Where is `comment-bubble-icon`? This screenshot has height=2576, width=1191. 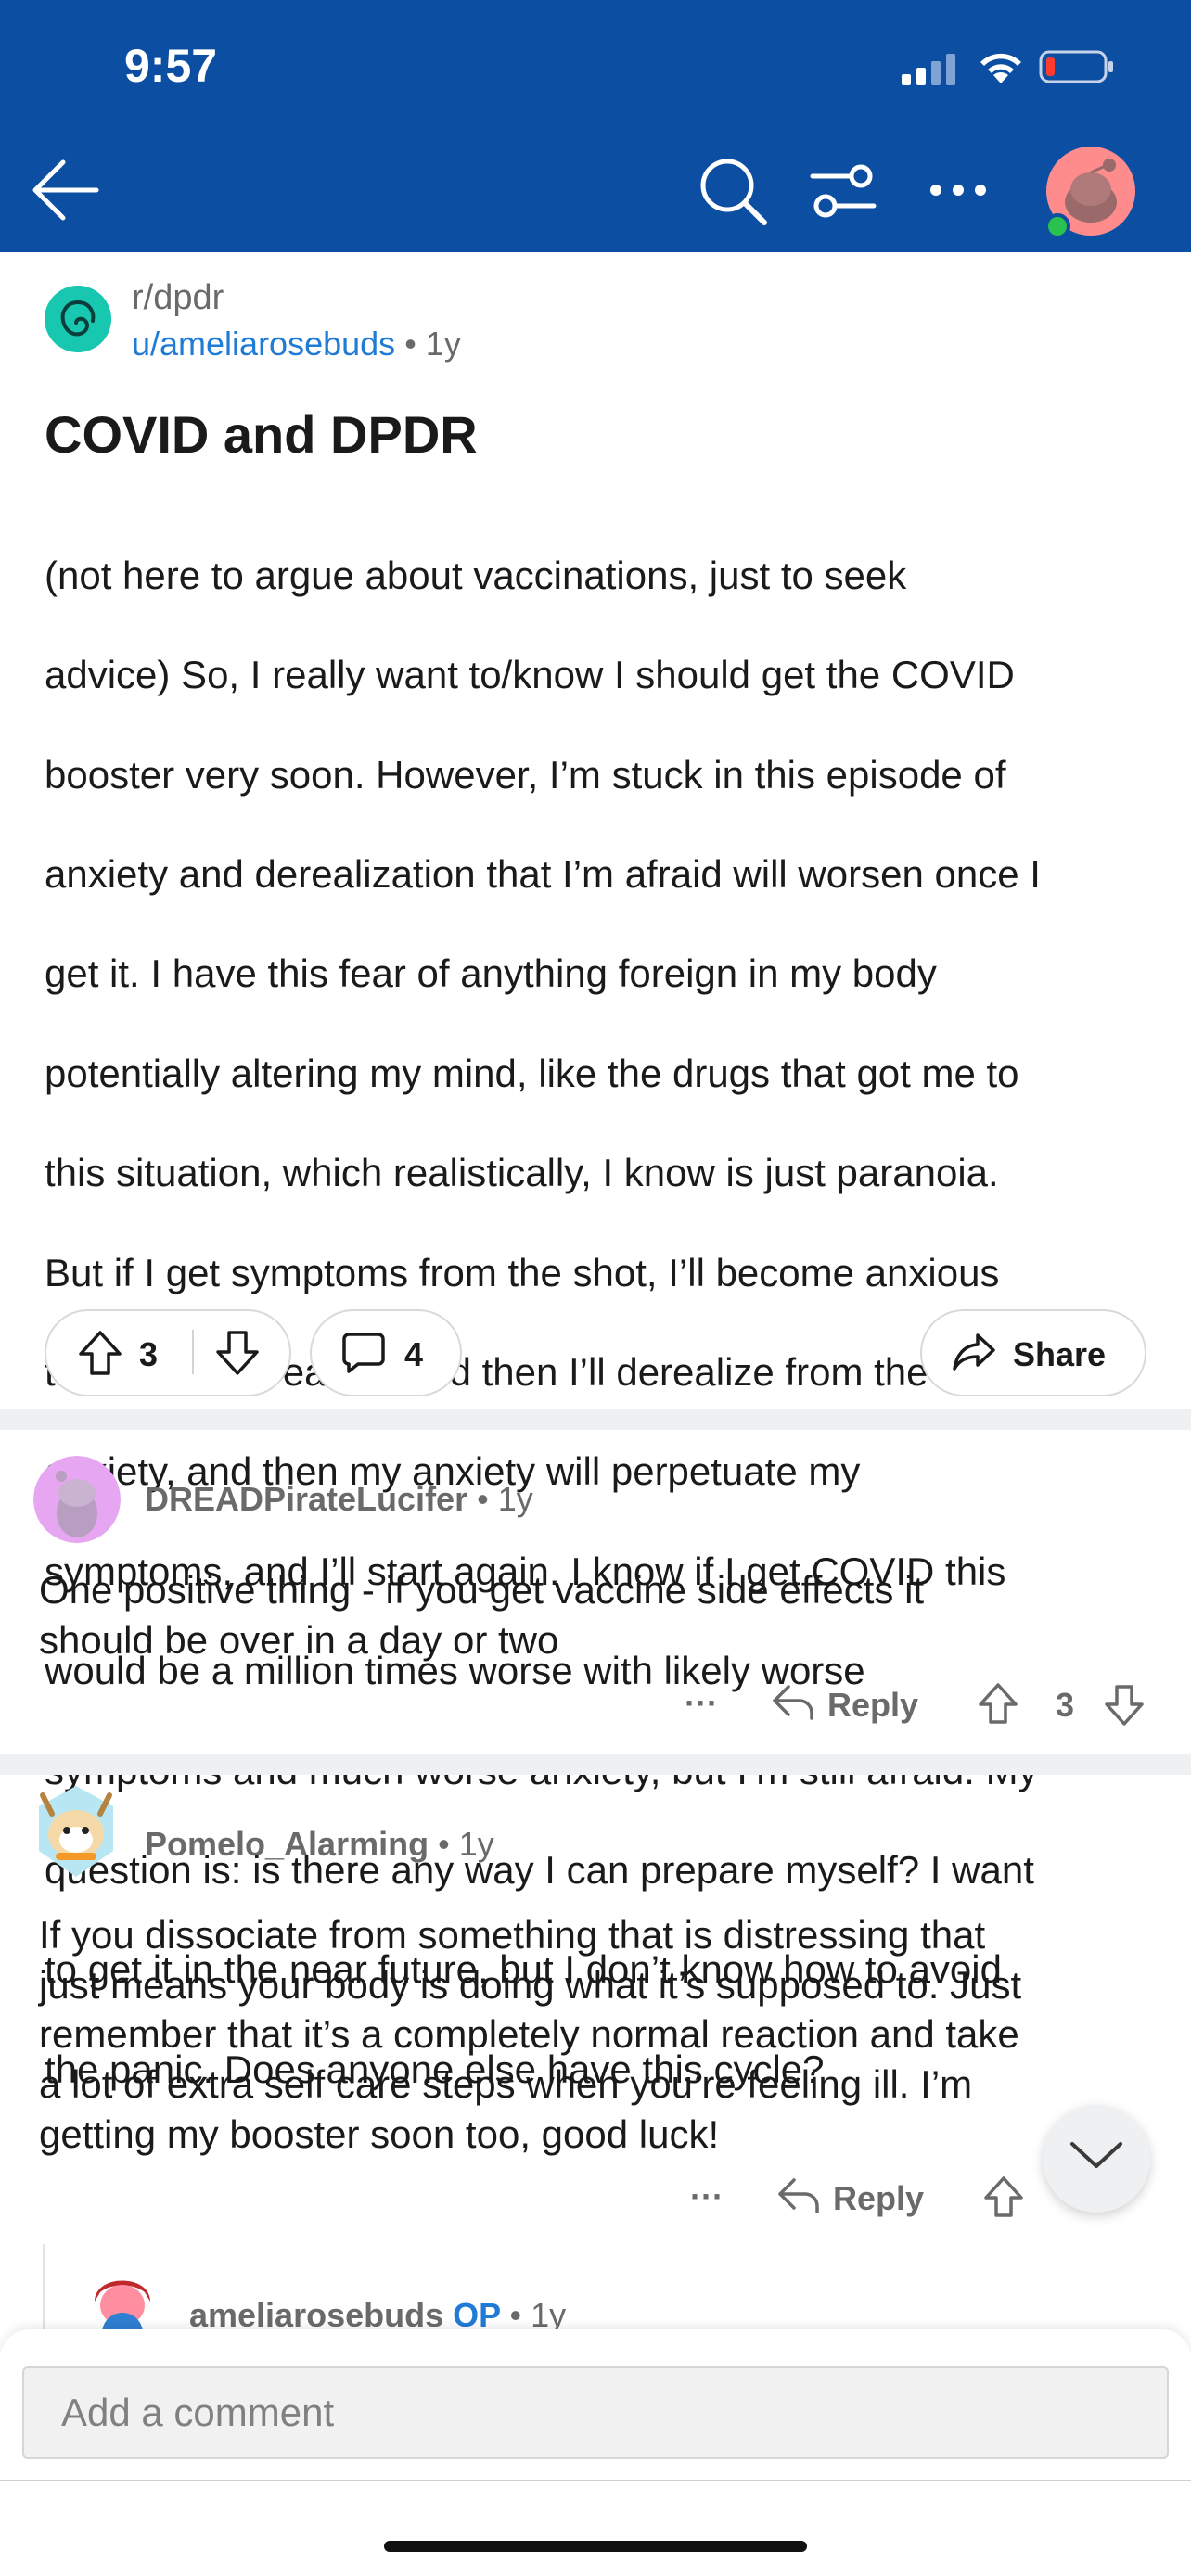 comment-bubble-icon is located at coordinates (363, 1353).